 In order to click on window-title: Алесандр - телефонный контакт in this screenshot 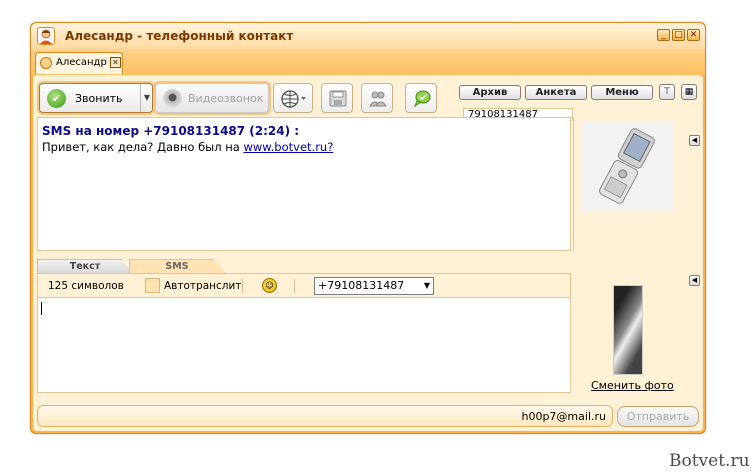, I will do `click(179, 36)`.